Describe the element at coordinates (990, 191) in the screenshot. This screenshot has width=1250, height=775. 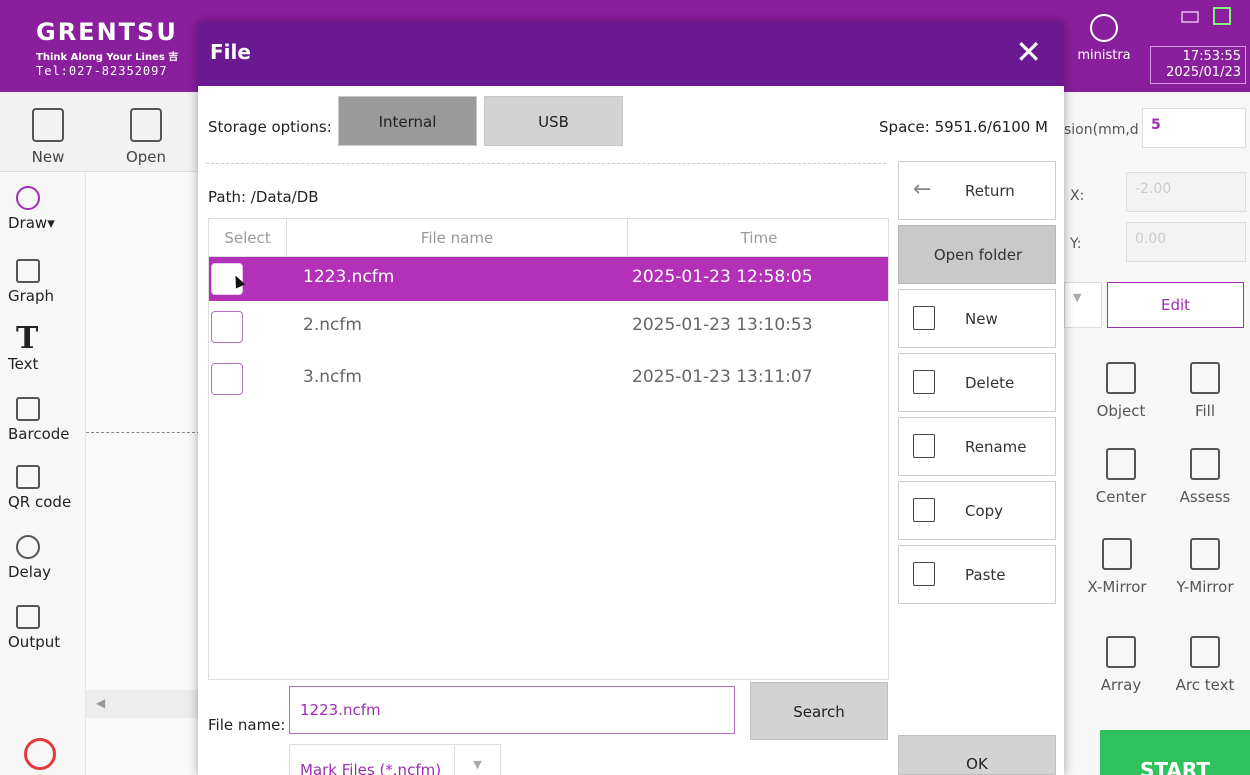
I see `return-label: Return` at that location.